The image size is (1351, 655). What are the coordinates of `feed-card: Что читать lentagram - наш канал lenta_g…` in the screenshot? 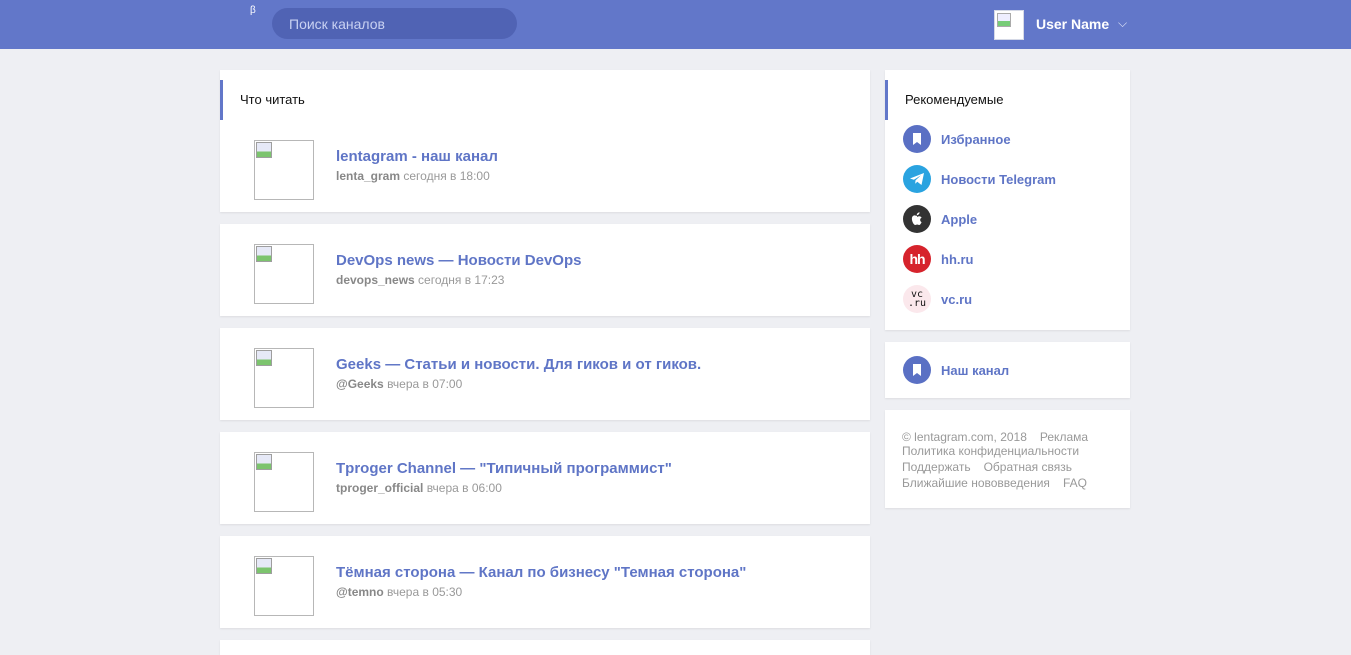 It's located at (545, 141).